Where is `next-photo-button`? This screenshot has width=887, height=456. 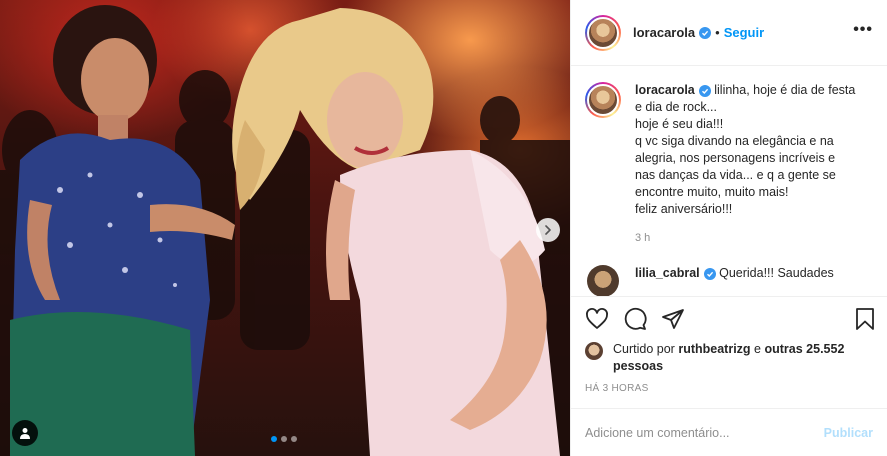 next-photo-button is located at coordinates (548, 230).